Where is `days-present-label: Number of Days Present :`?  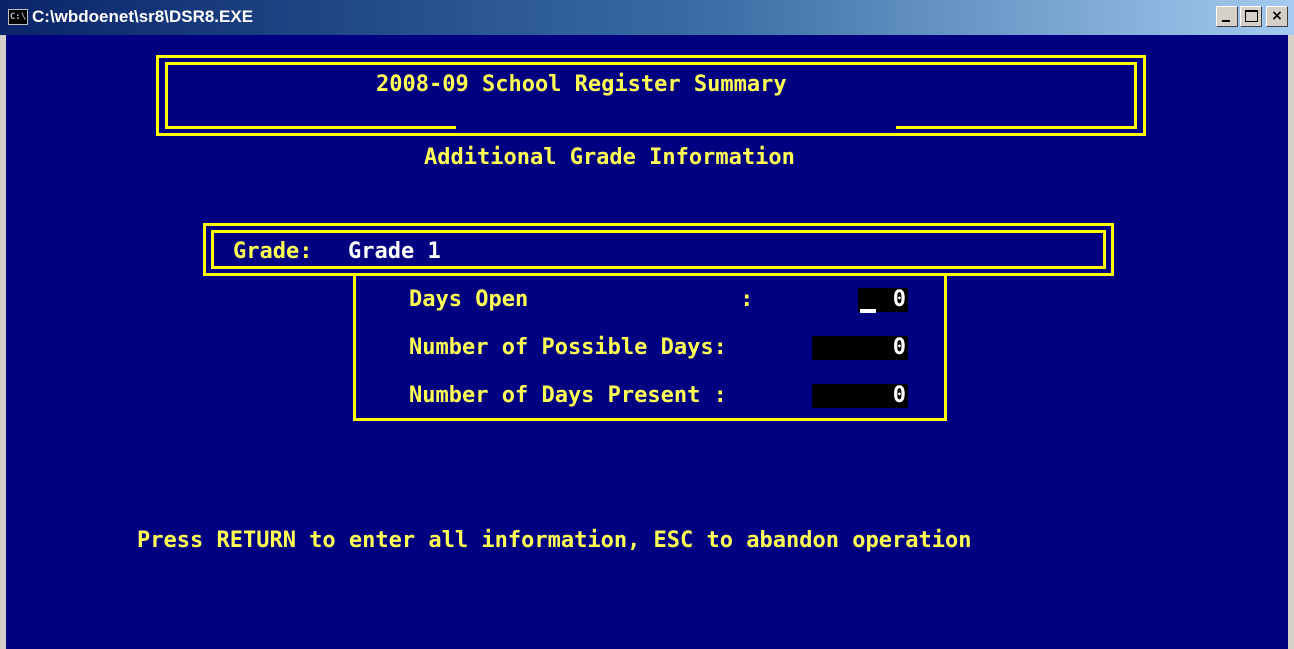
days-present-label: Number of Days Present : is located at coordinates (568, 395).